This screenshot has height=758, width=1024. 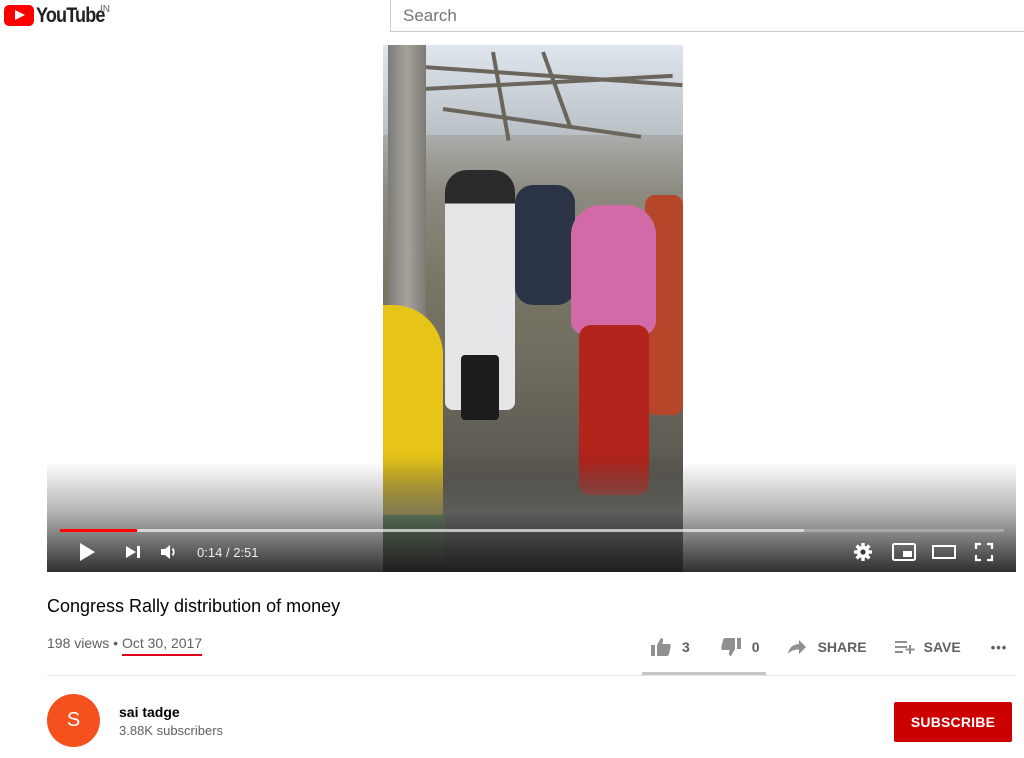 I want to click on next-button, so click(x=133, y=552).